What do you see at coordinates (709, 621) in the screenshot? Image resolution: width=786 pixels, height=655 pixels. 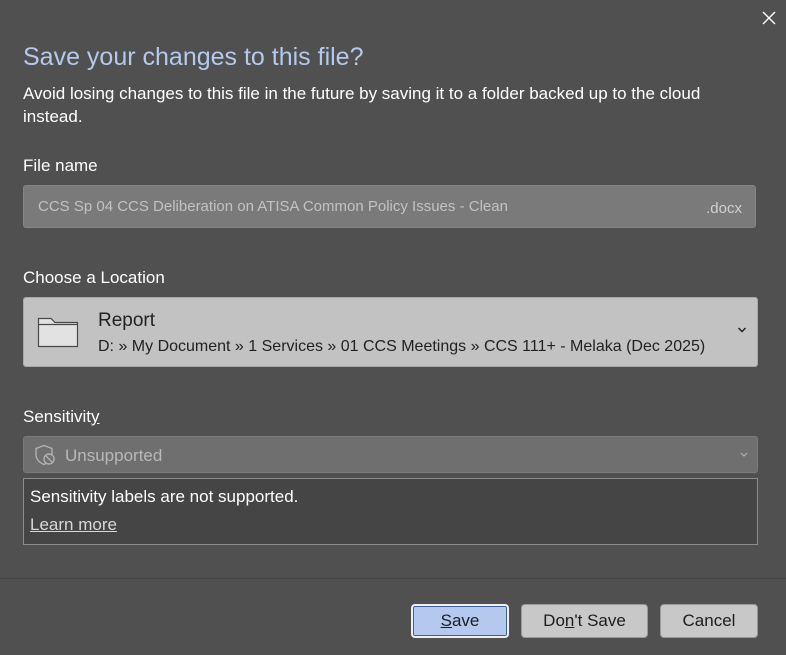 I see `cancel-button: Cancel` at bounding box center [709, 621].